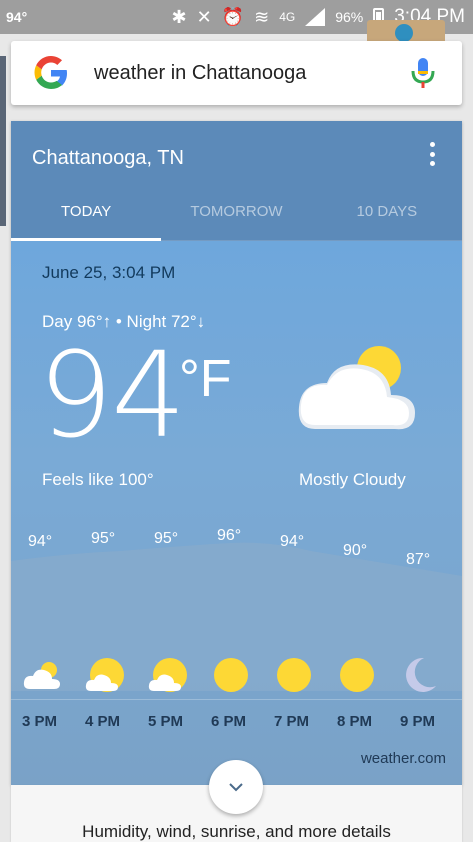 The image size is (473, 842). I want to click on google-logo-icon, so click(50, 72).